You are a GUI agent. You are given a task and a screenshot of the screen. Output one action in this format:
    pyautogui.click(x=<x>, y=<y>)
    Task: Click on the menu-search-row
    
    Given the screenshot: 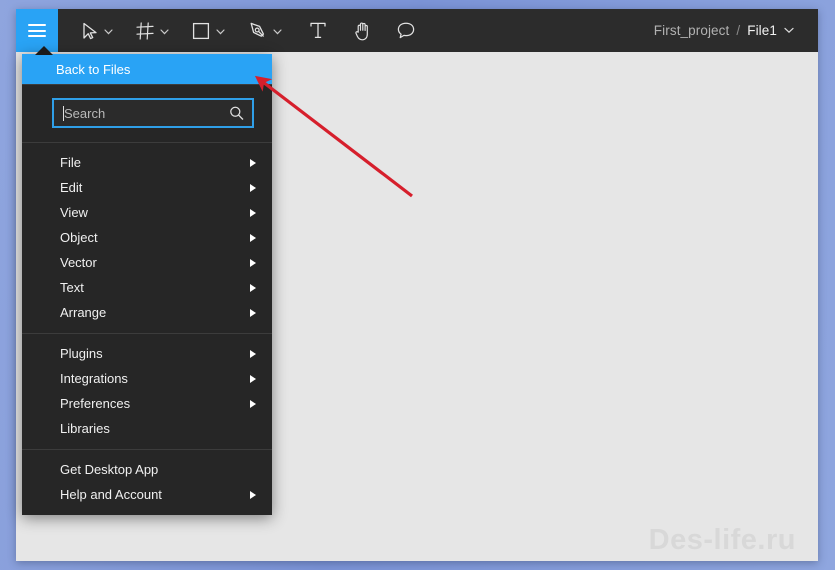 What is the action you would take?
    pyautogui.click(x=147, y=113)
    